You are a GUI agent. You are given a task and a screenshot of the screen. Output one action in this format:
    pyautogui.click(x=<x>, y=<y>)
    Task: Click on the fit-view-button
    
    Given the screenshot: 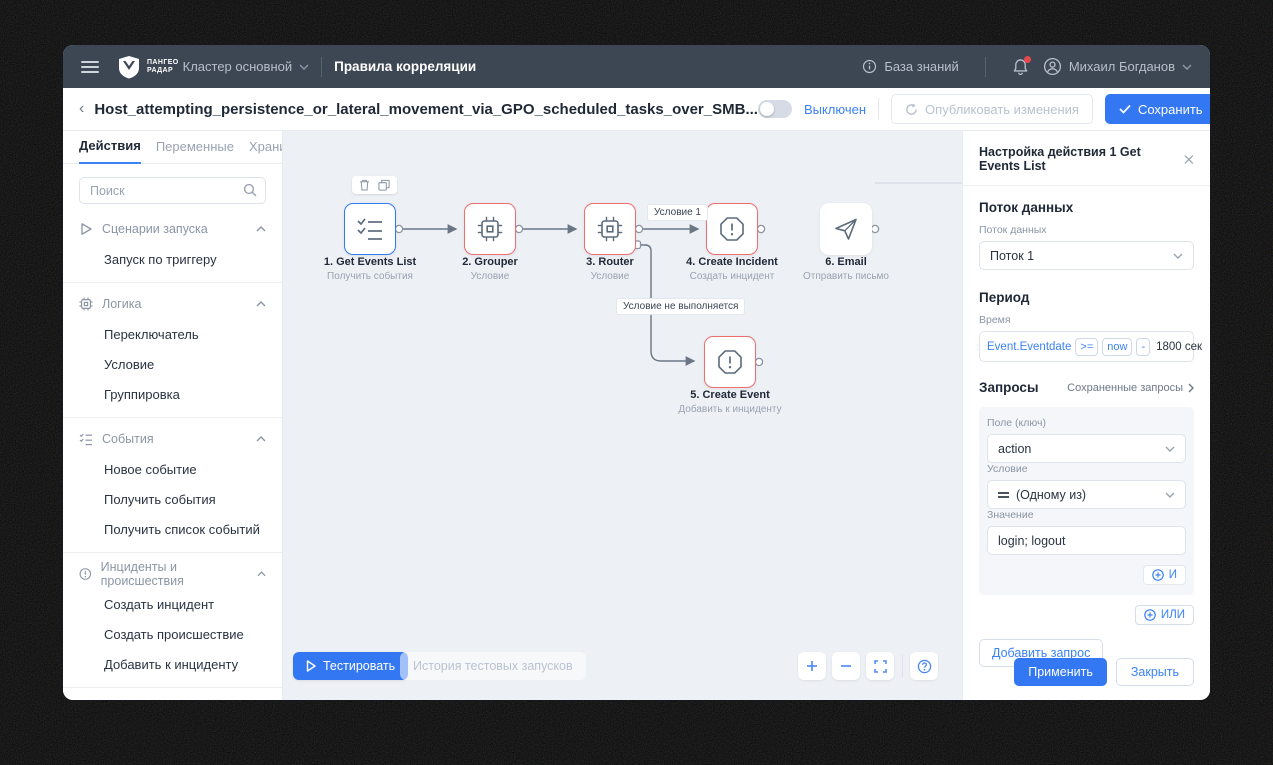 What is the action you would take?
    pyautogui.click(x=880, y=666)
    